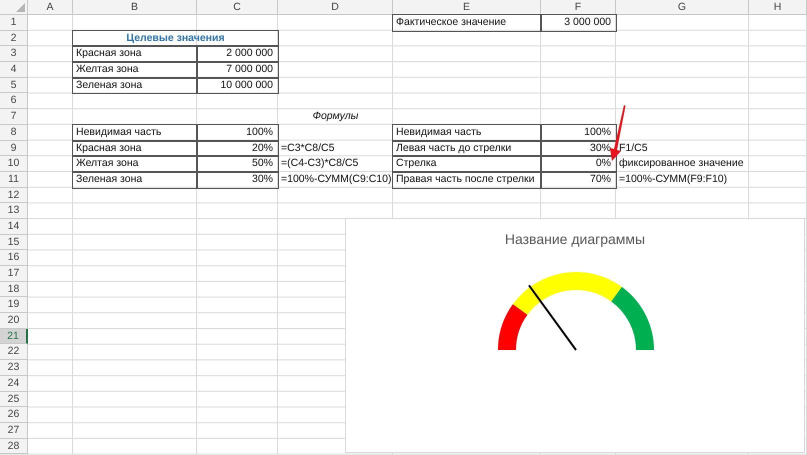 The image size is (807, 455). What do you see at coordinates (14, 38) in the screenshot?
I see `row-header: 2` at bounding box center [14, 38].